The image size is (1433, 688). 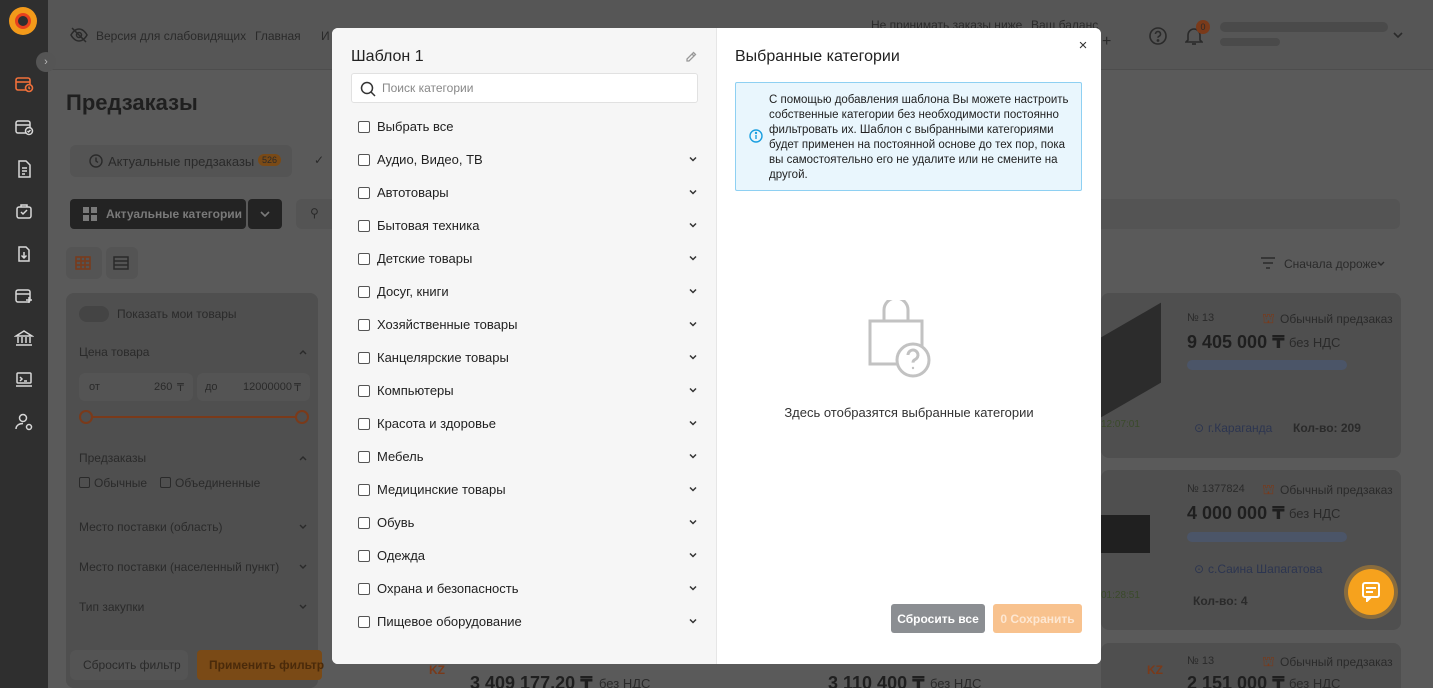 I want to click on profile-chevron-icon, so click(x=1398, y=35).